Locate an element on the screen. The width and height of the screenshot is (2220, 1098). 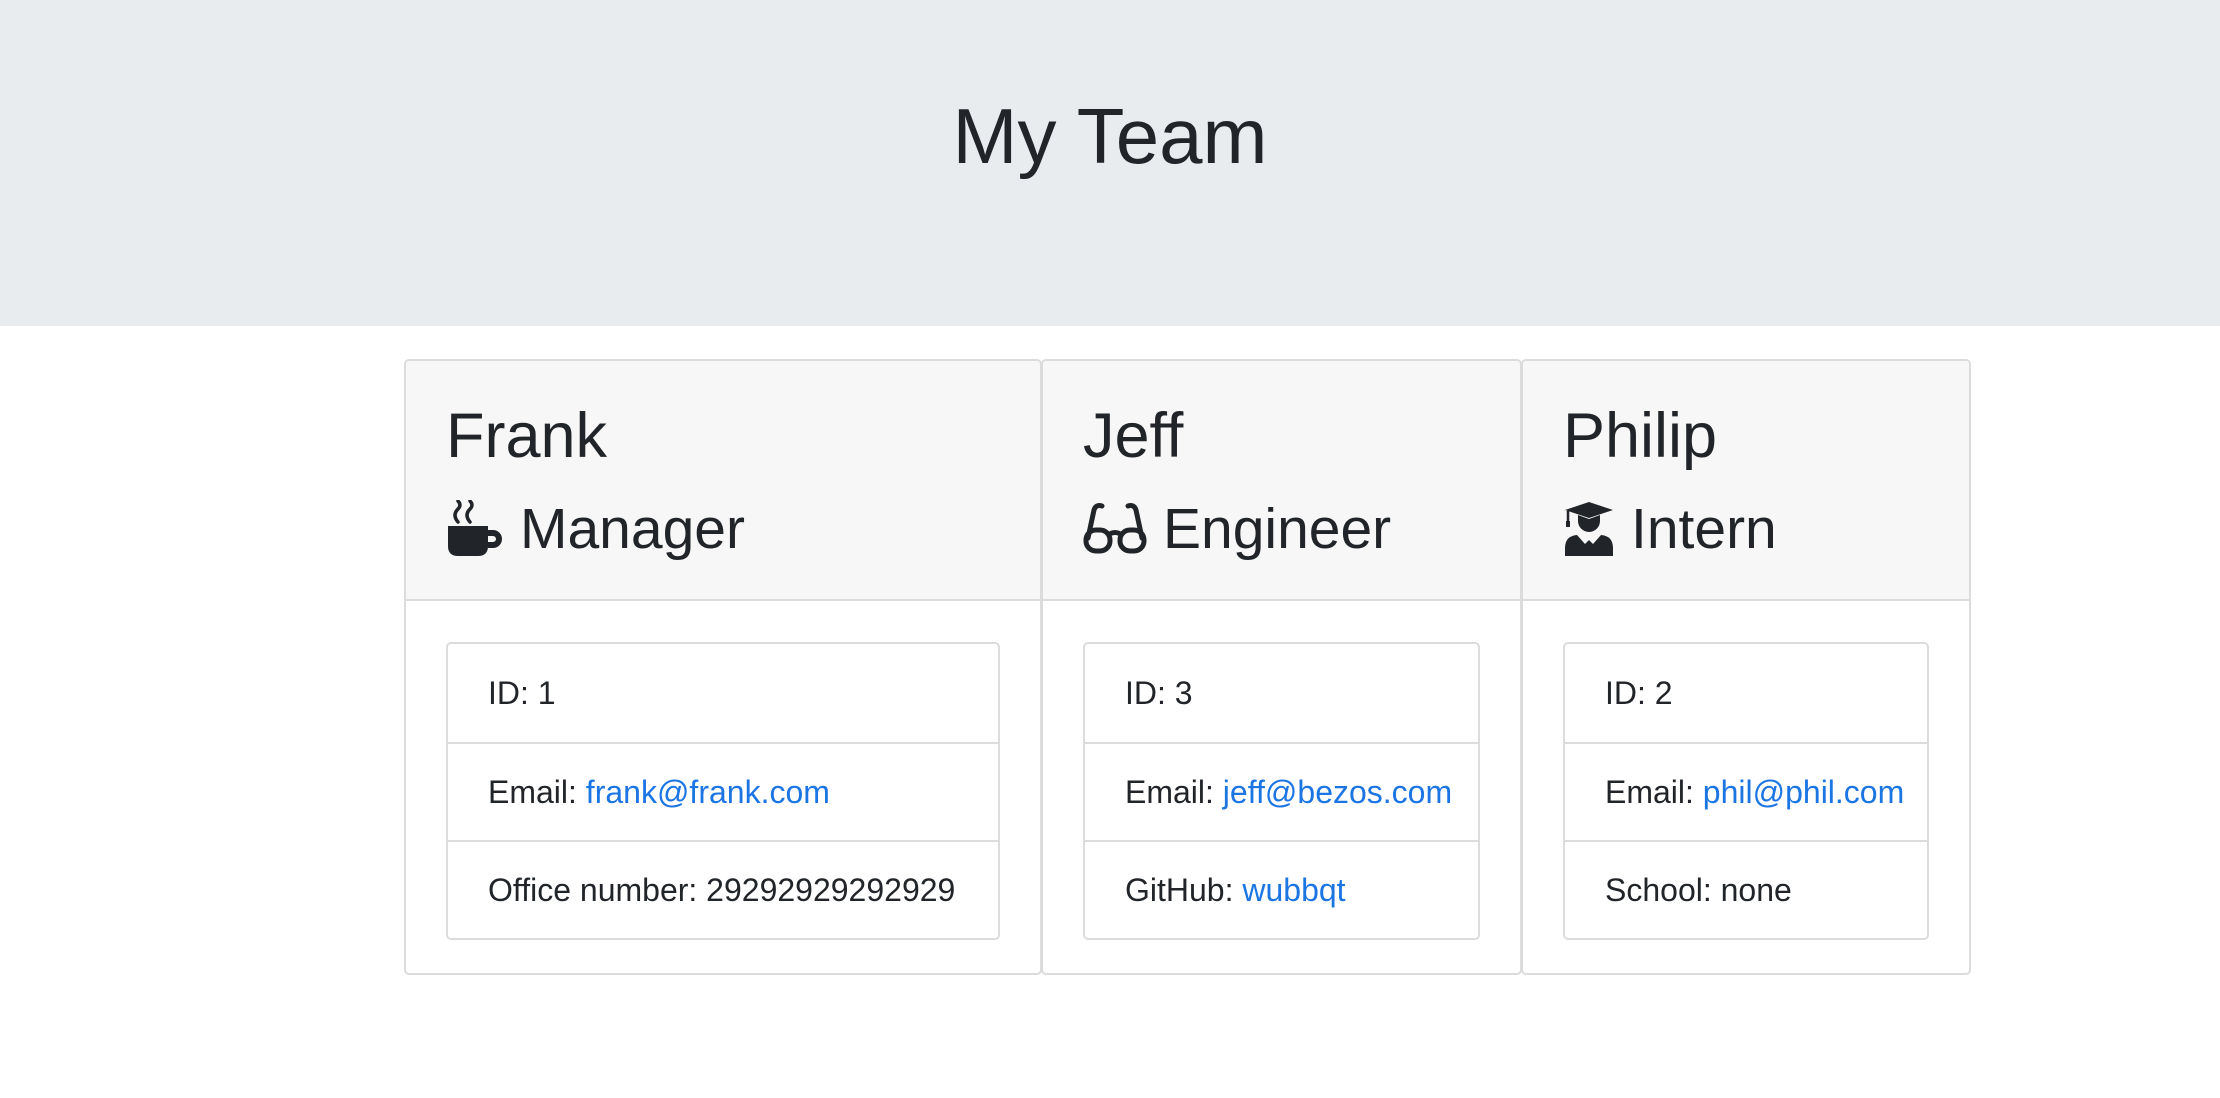
employee-role: Intern is located at coordinates (1670, 529).